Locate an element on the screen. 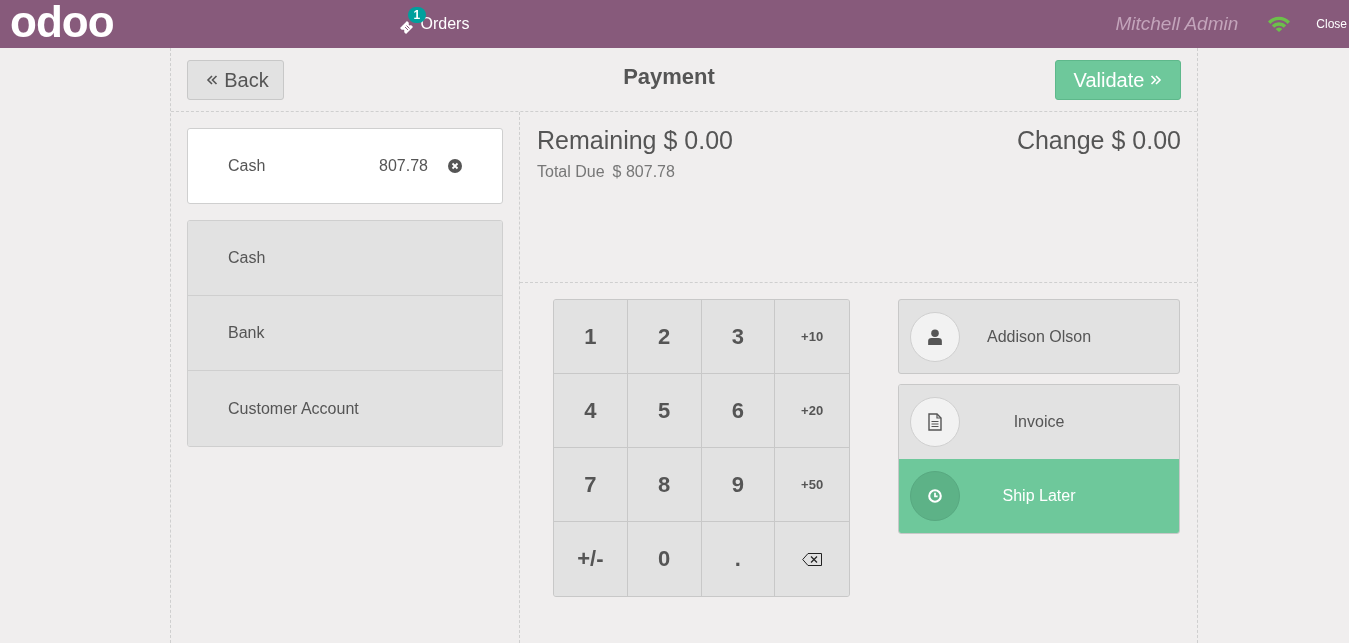 This screenshot has height=643, width=1349. numpad-key: 2 is located at coordinates (664, 337).